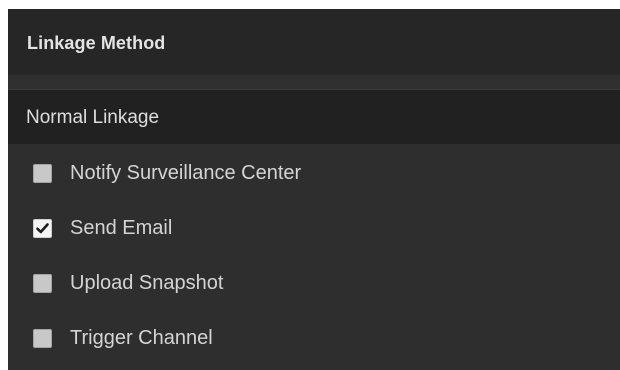 The image size is (620, 370). Describe the element at coordinates (147, 283) in the screenshot. I see `option-label: Upload Snapshot` at that location.